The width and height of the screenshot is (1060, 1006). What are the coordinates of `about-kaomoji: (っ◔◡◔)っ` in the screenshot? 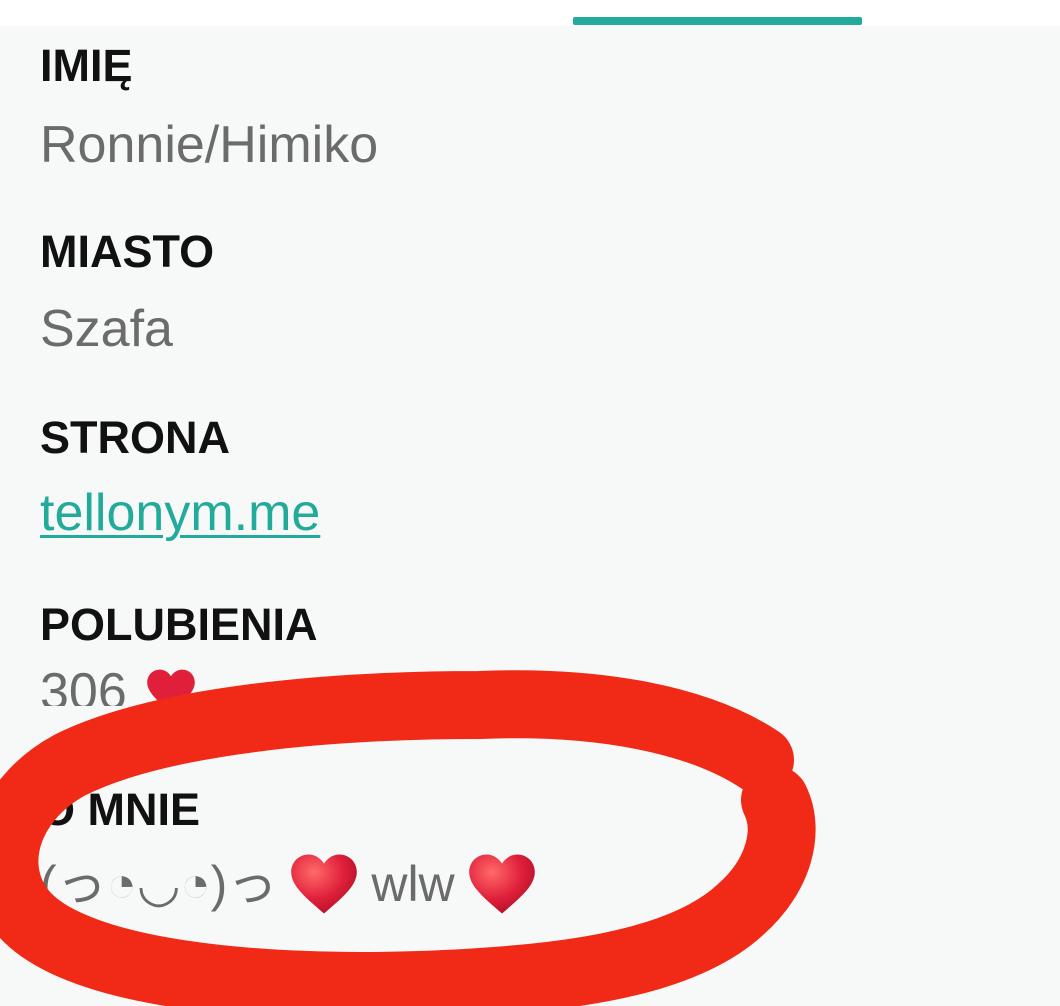 It's located at (159, 884).